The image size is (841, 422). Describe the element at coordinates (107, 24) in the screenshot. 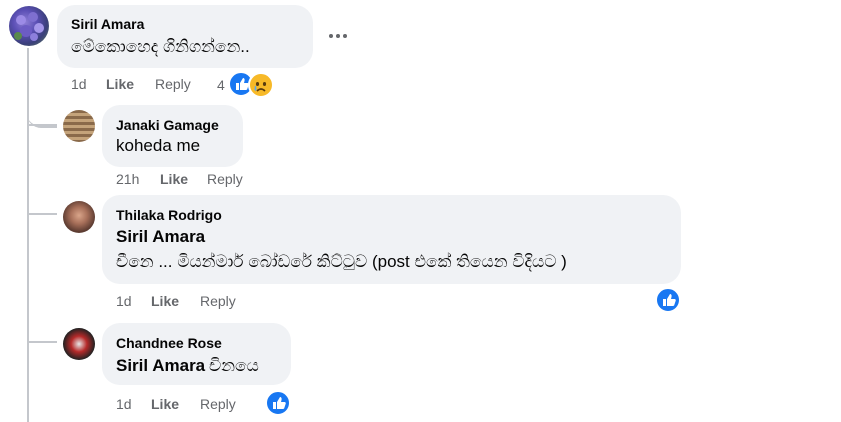

I see `comment-author: Siril Amara` at that location.